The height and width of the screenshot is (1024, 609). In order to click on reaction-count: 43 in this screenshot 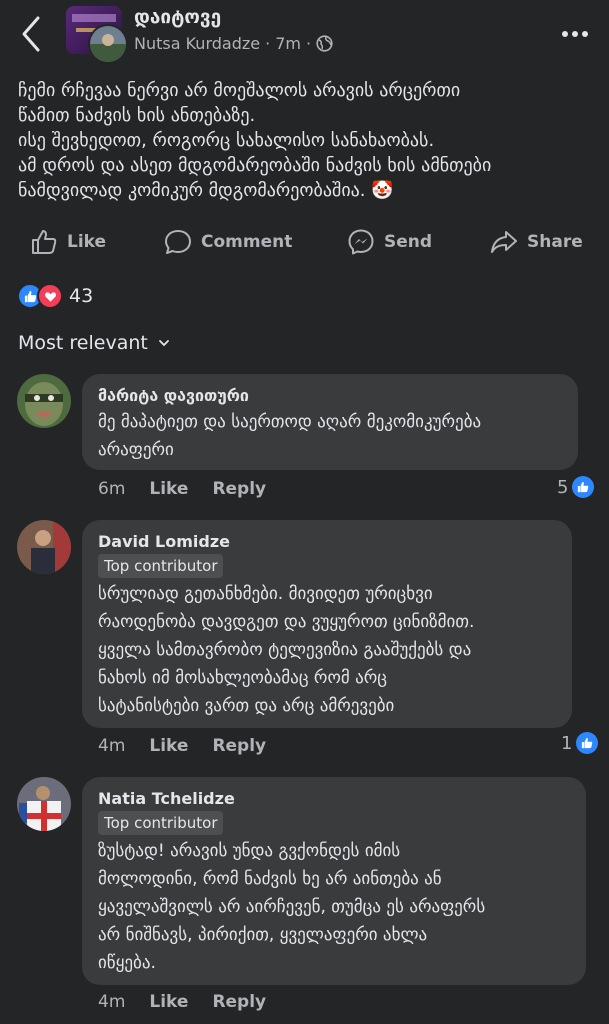, I will do `click(81, 296)`.